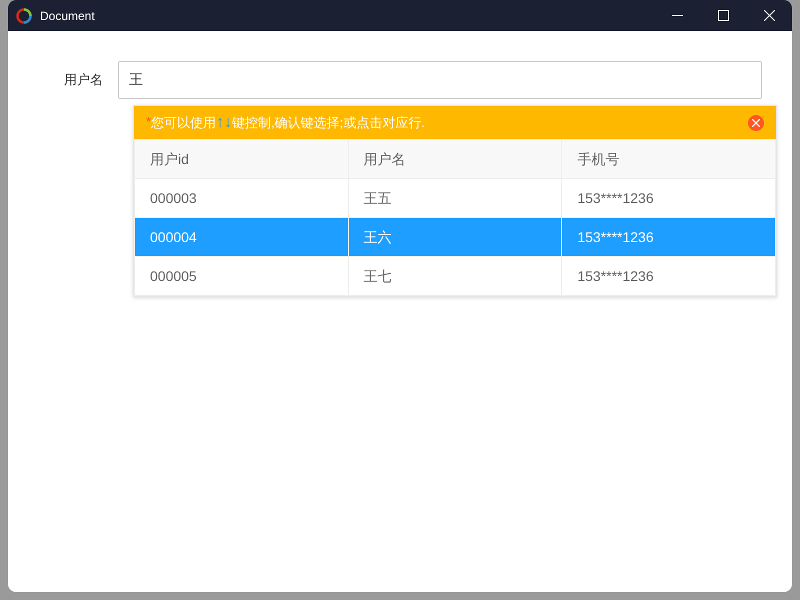  What do you see at coordinates (149, 122) in the screenshot?
I see `required-mark: *` at bounding box center [149, 122].